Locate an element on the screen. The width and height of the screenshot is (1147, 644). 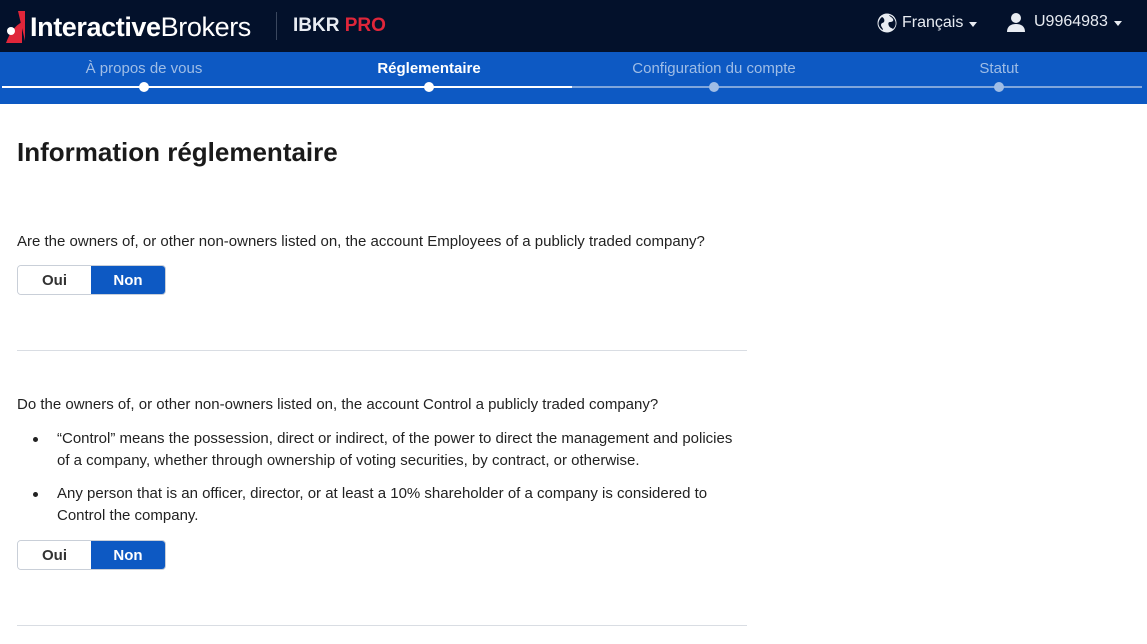
control-yes-button: Oui is located at coordinates (54, 555).